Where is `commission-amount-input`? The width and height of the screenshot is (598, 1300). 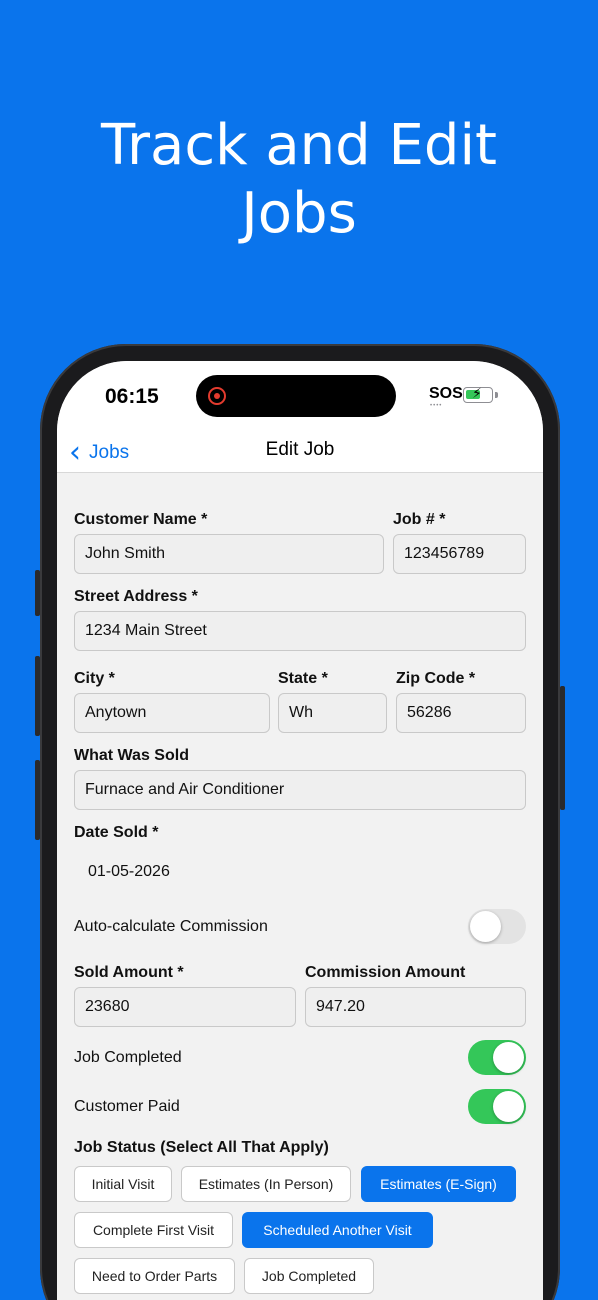 commission-amount-input is located at coordinates (415, 1007).